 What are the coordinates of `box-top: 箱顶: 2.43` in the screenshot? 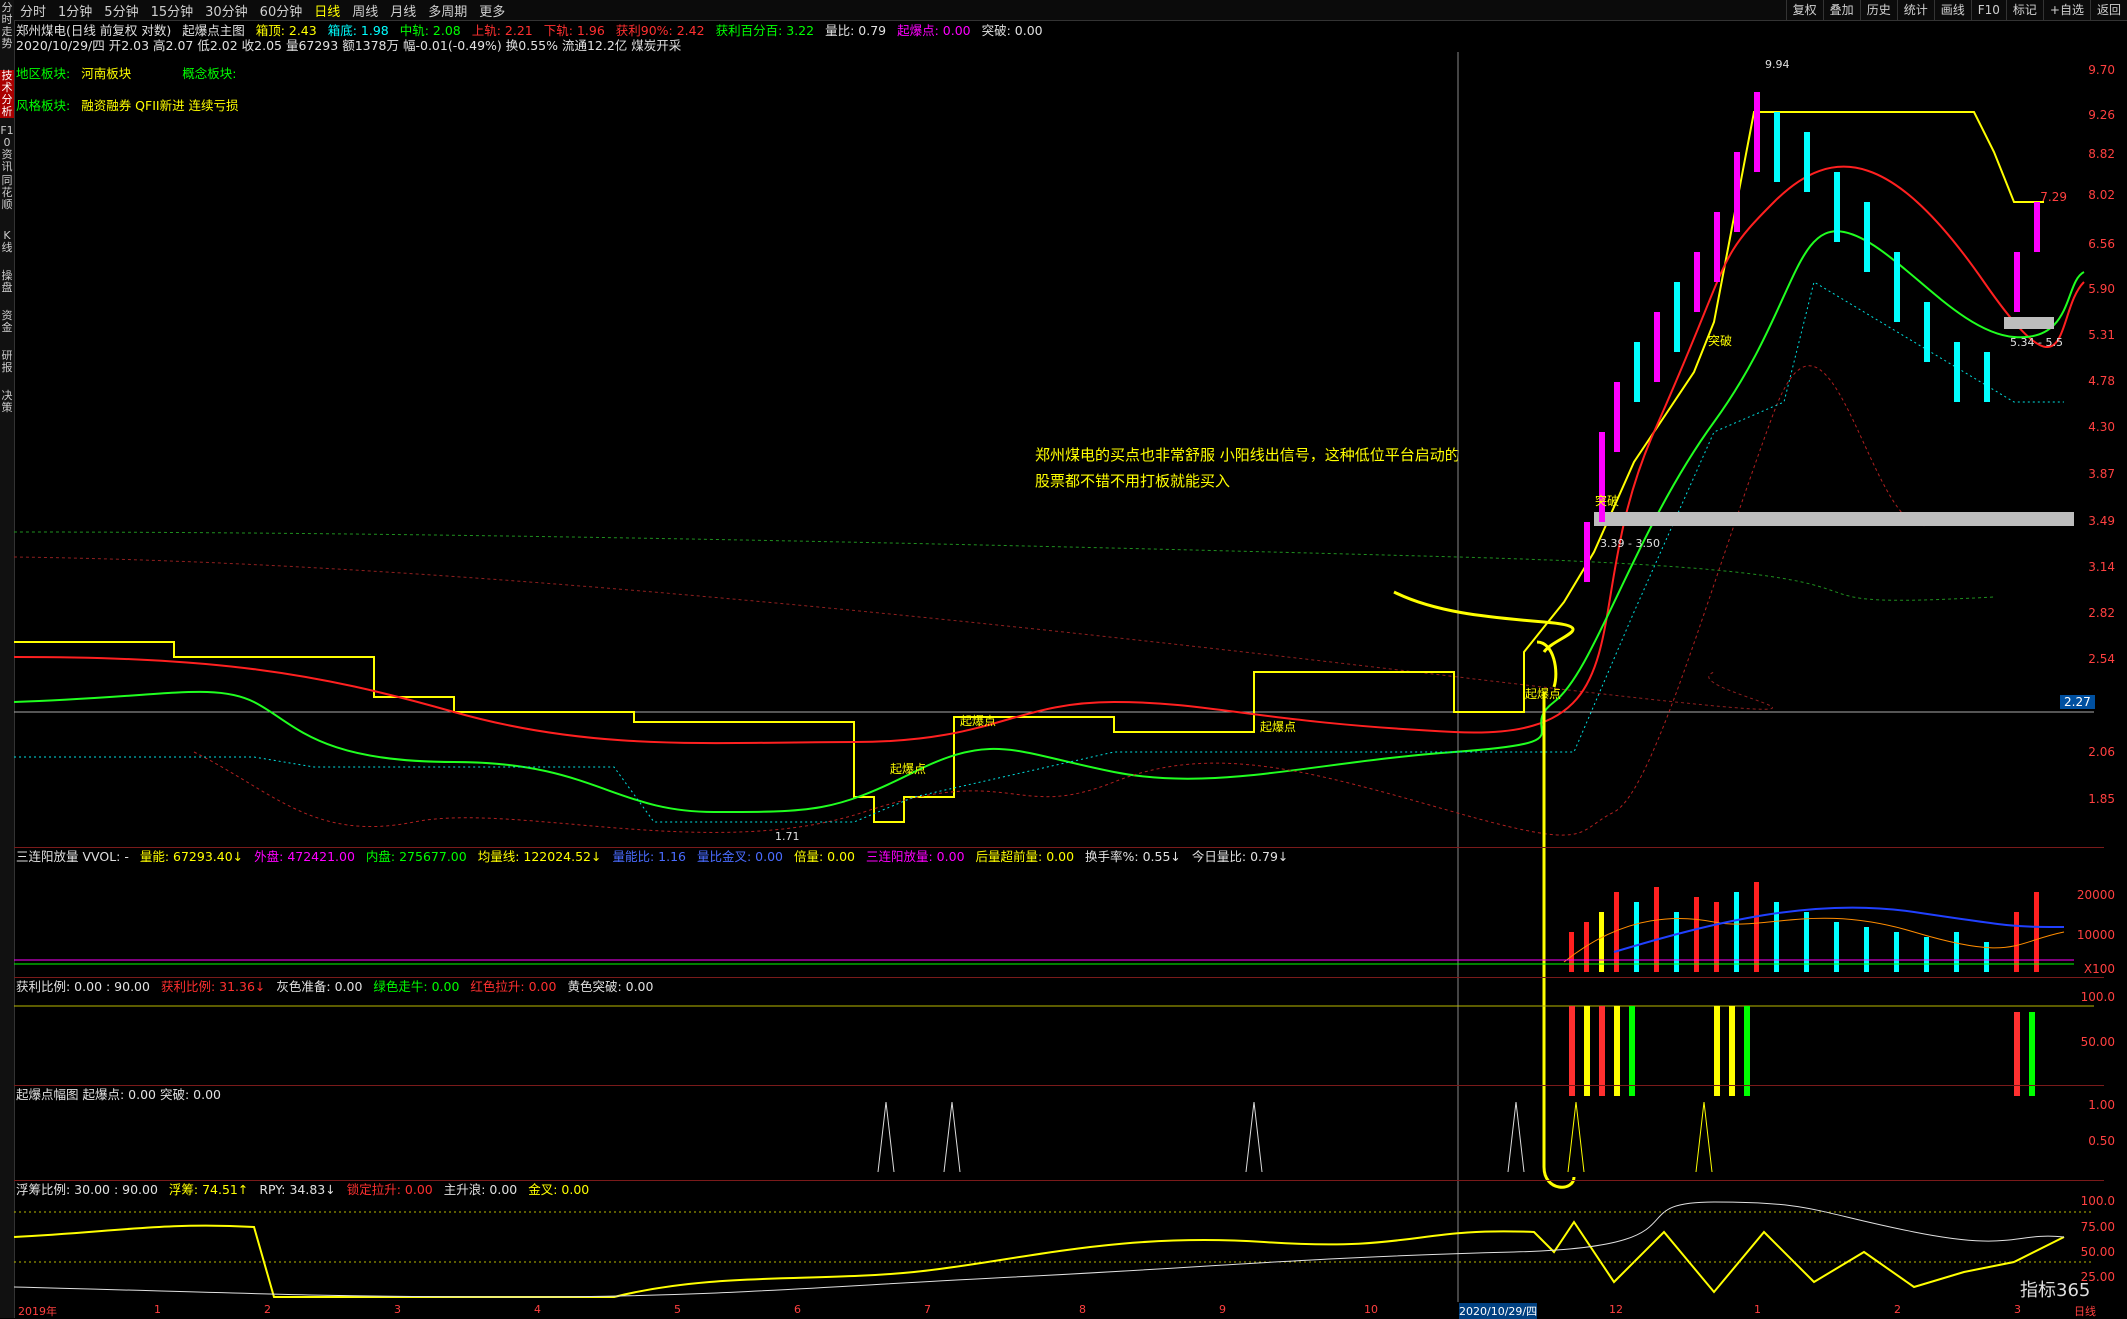 It's located at (286, 30).